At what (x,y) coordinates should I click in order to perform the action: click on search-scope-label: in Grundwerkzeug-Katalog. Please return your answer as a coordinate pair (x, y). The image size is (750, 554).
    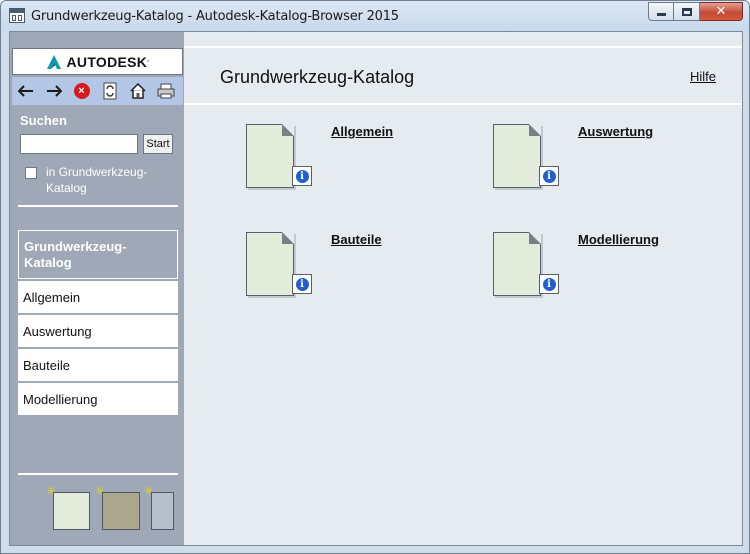
    Looking at the image, I should click on (97, 180).